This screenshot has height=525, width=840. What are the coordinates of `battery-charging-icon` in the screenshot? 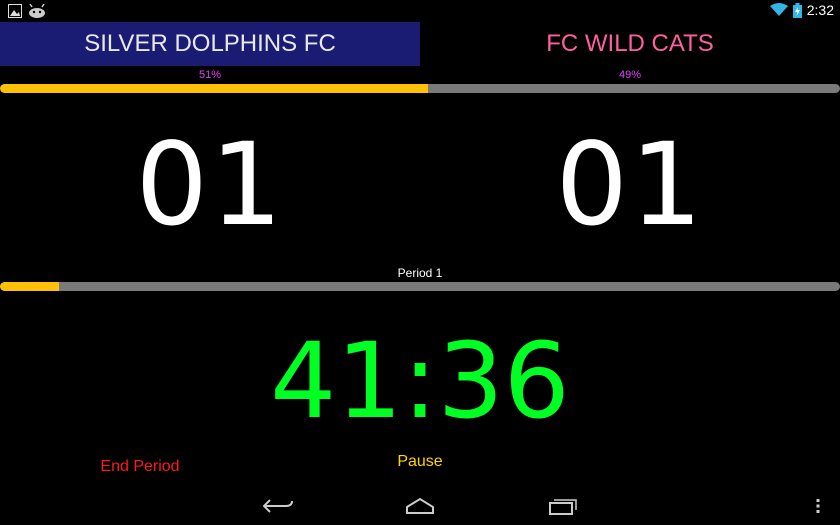 It's located at (797, 10).